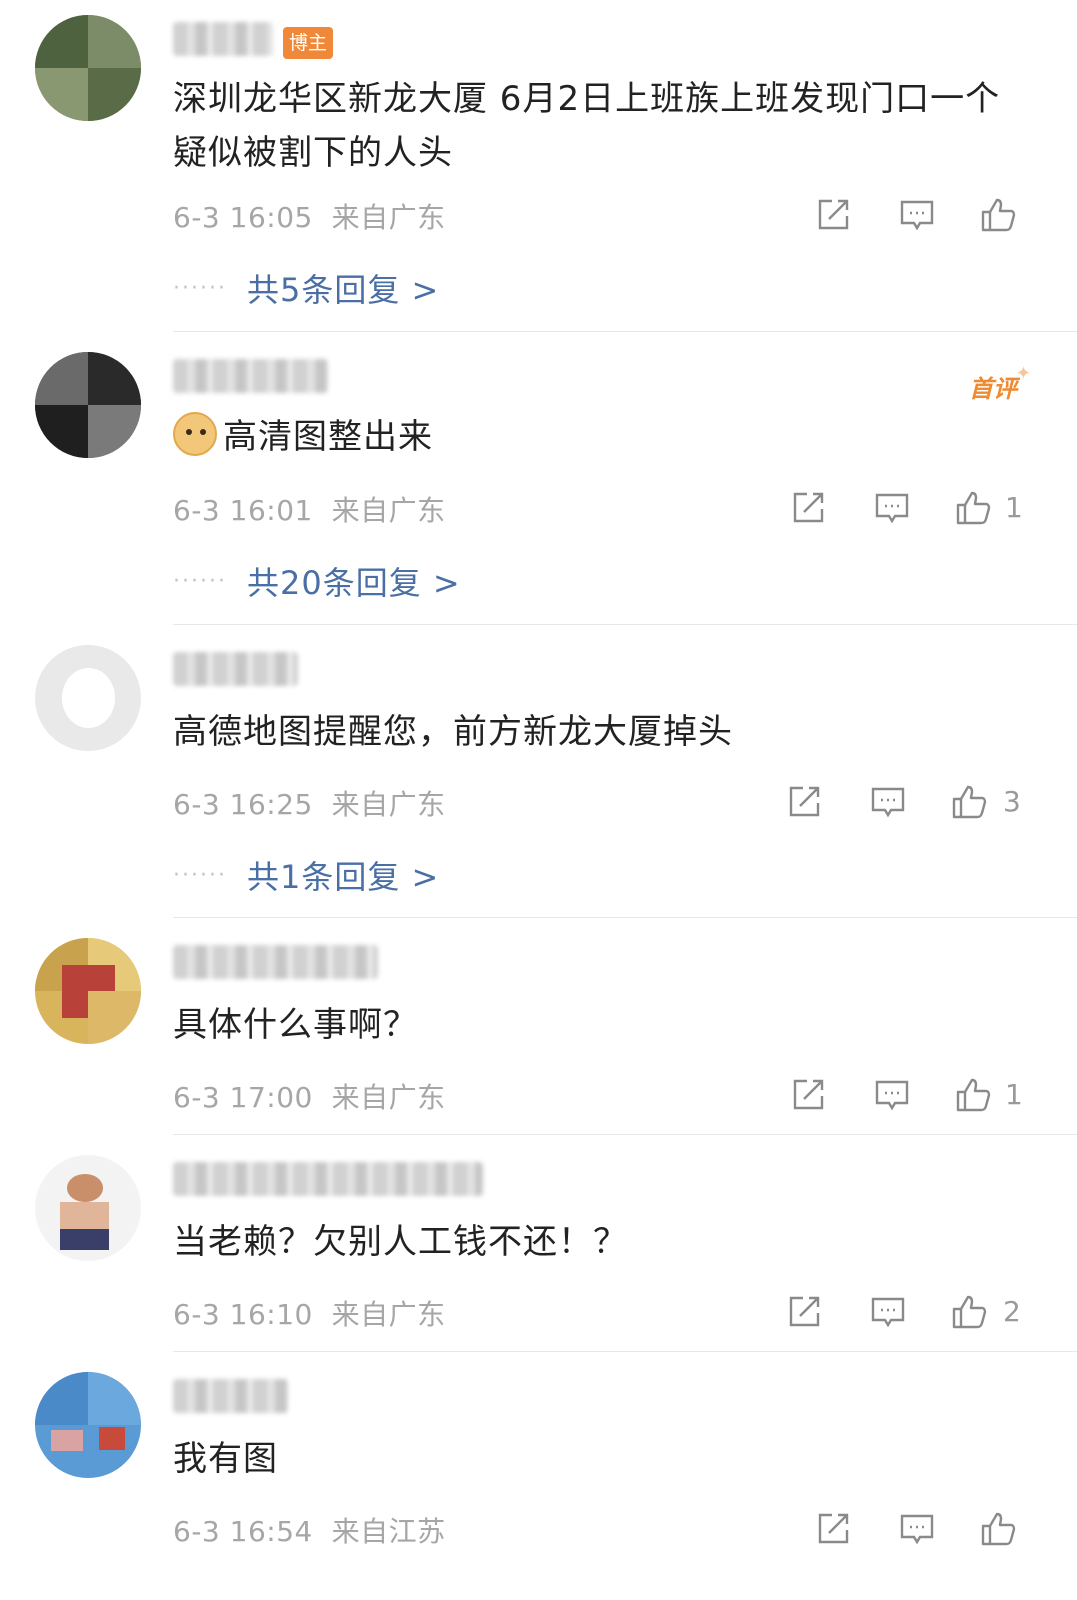  I want to click on view-replies-link: ······ 共20条回复 >, so click(317, 581).